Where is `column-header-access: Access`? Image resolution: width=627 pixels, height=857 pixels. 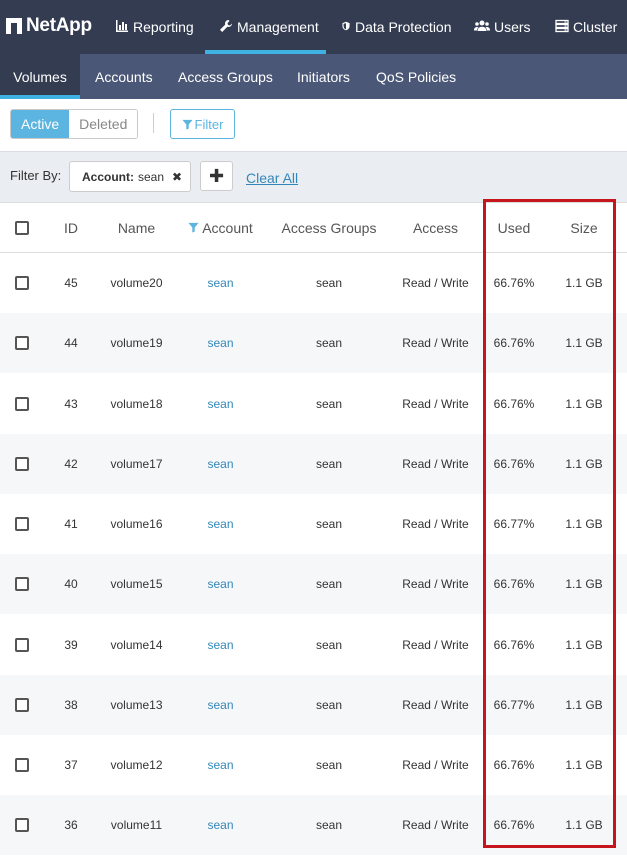 column-header-access: Access is located at coordinates (435, 227).